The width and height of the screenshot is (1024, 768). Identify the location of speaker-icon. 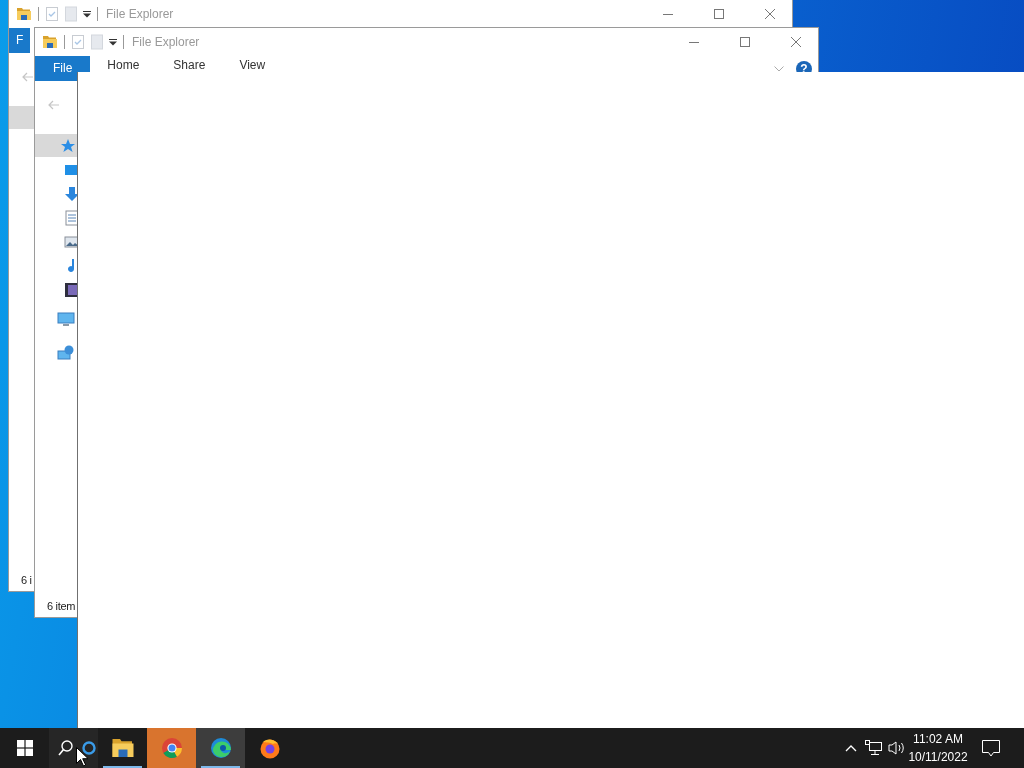
(896, 748).